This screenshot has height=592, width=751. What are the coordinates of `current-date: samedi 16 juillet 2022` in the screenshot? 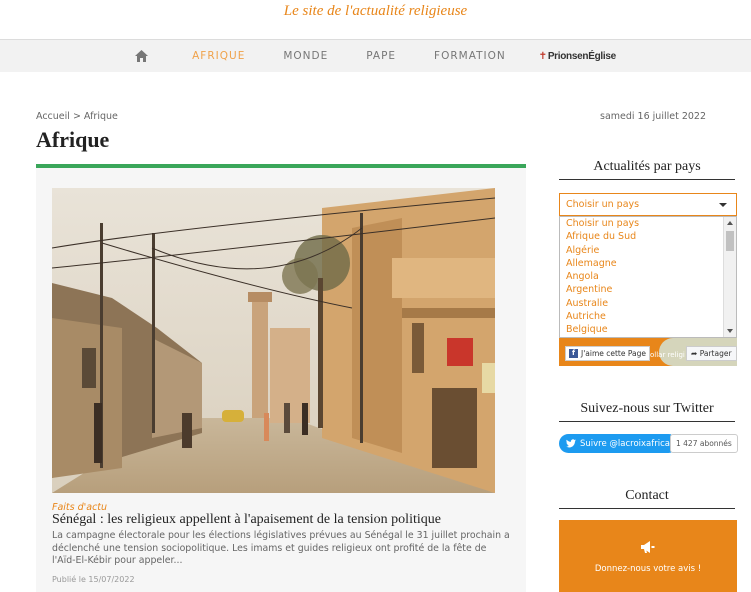 It's located at (653, 116).